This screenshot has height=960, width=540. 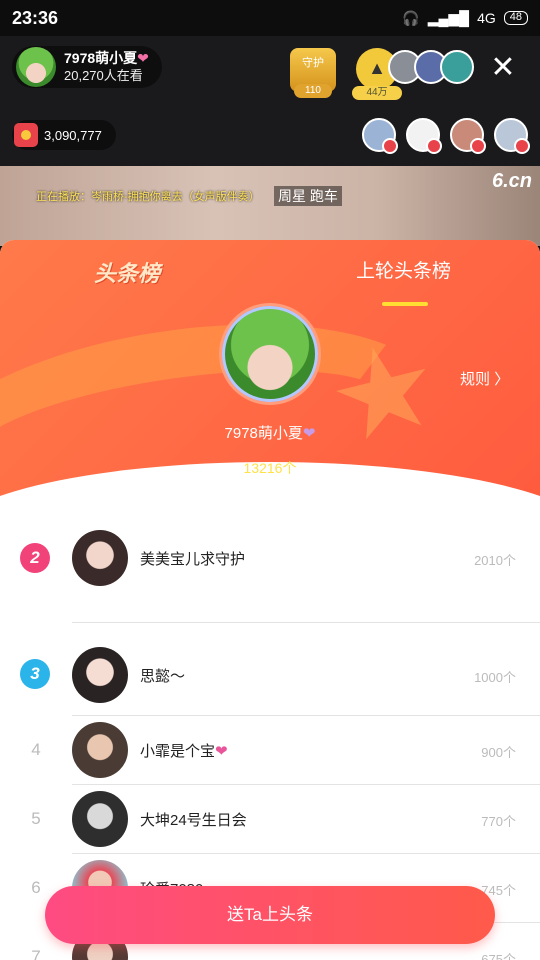 What do you see at coordinates (35, 674) in the screenshot?
I see `rank-badge: 3` at bounding box center [35, 674].